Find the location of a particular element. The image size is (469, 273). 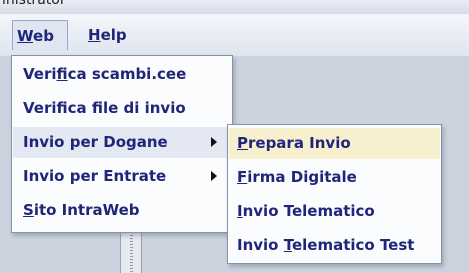

window-title: inistrator is located at coordinates (34, 4).